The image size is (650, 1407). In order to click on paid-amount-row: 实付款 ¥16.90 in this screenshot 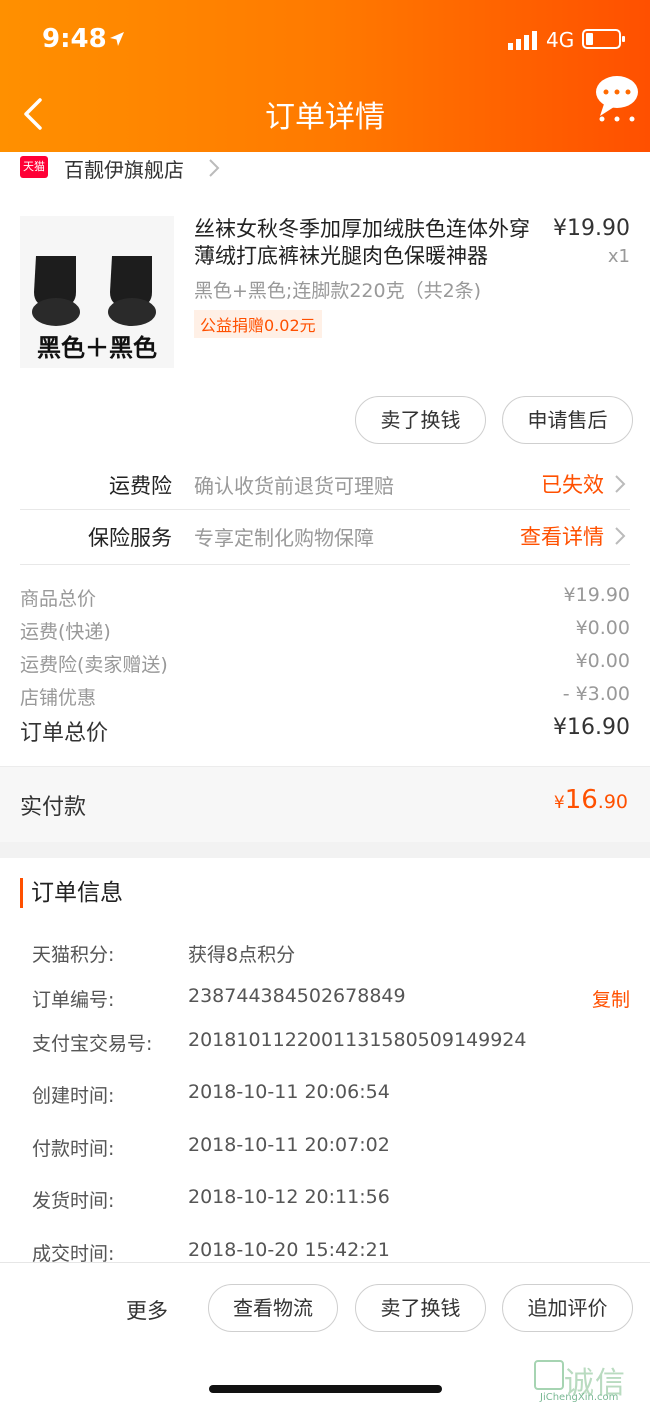, I will do `click(325, 804)`.